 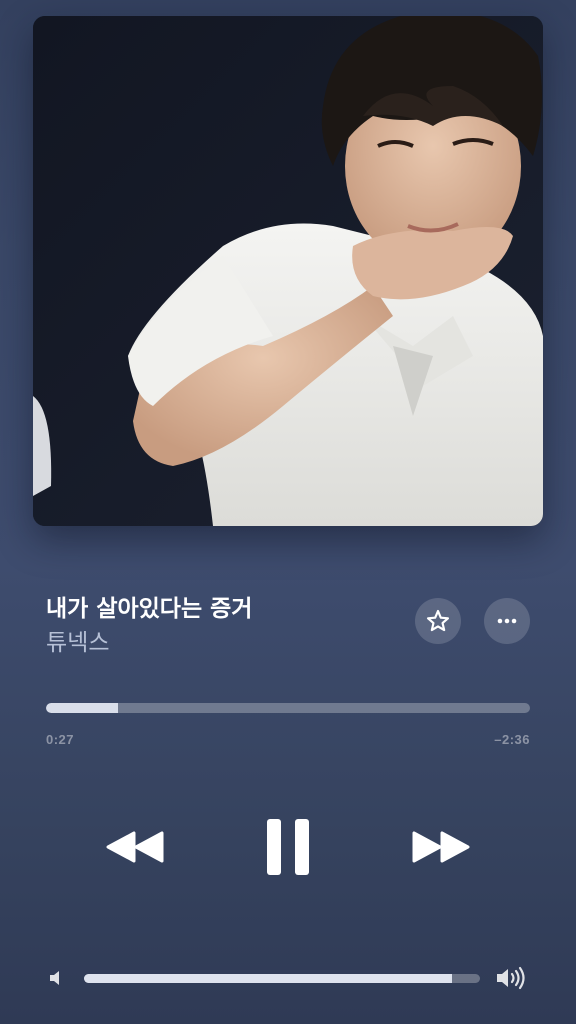 I want to click on more-options-button, so click(x=507, y=621).